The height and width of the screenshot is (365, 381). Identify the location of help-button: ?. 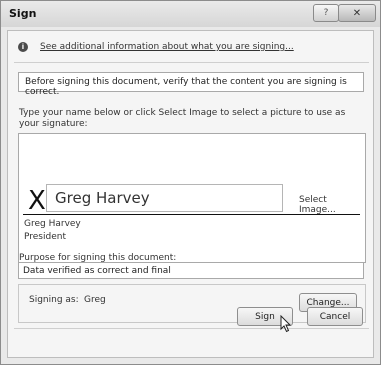
(326, 13).